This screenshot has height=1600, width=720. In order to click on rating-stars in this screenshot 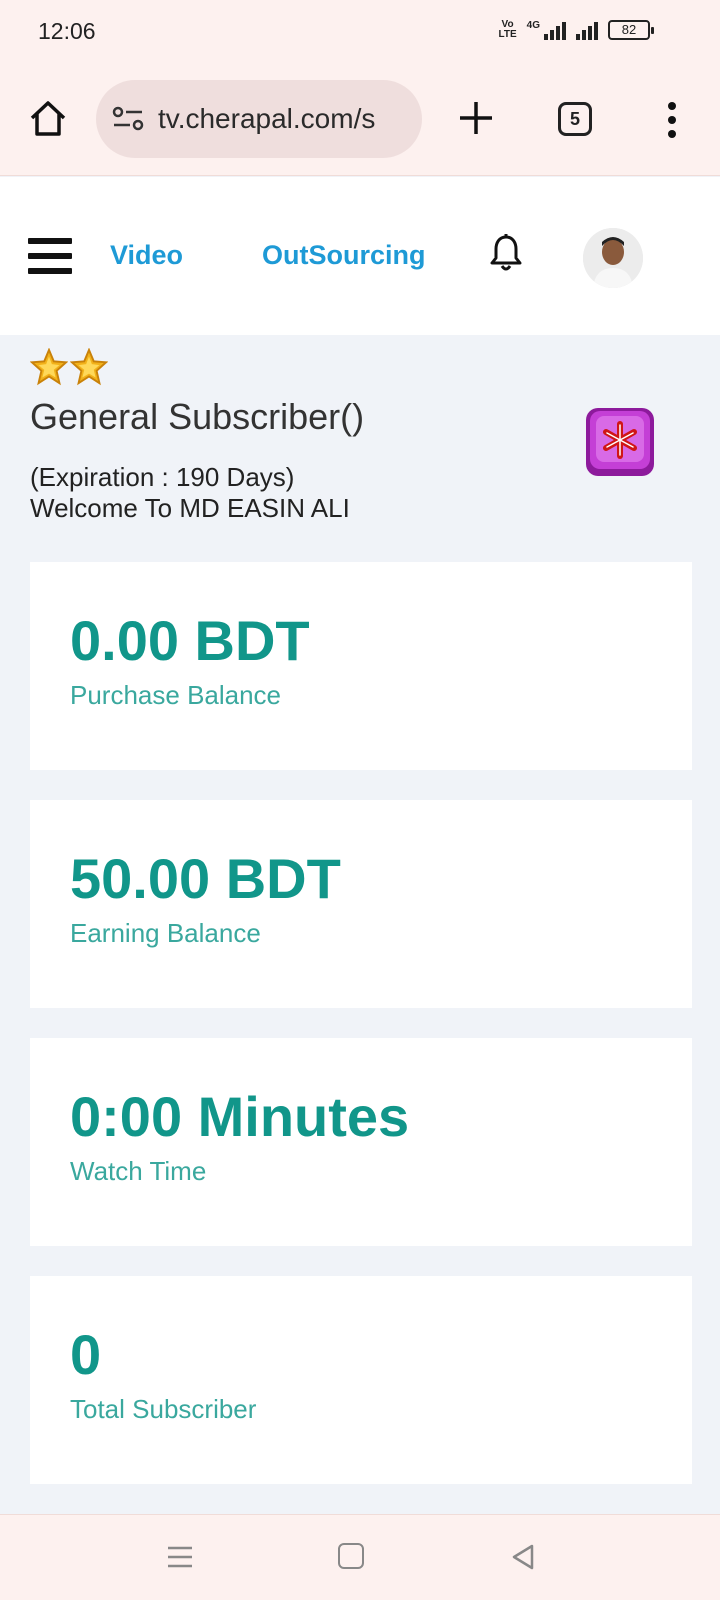, I will do `click(69, 367)`.